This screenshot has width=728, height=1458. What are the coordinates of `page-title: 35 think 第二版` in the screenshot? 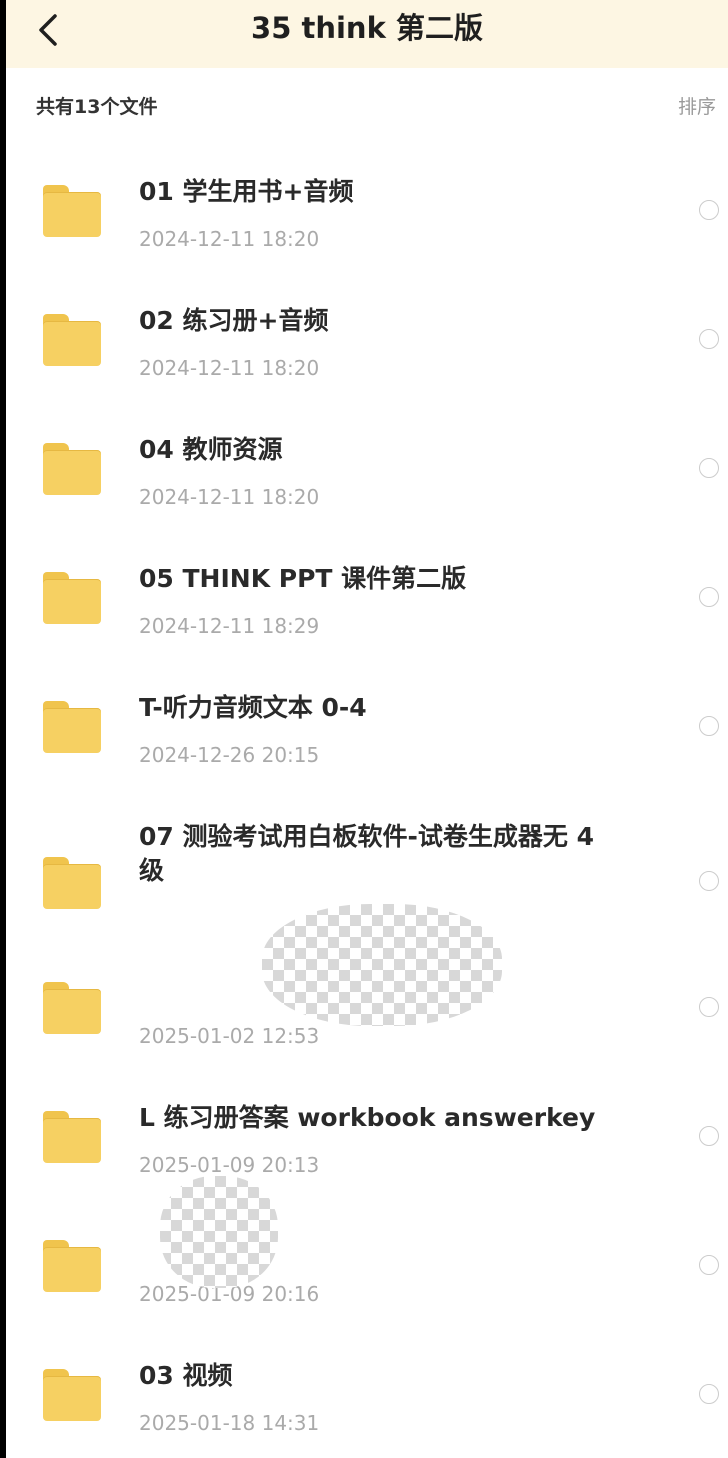 It's located at (367, 28).